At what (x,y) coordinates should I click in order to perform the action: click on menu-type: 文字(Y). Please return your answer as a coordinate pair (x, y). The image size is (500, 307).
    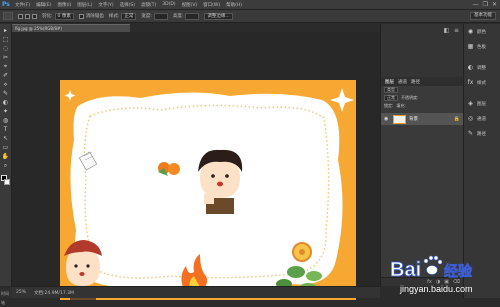
    Looking at the image, I should click on (105, 5).